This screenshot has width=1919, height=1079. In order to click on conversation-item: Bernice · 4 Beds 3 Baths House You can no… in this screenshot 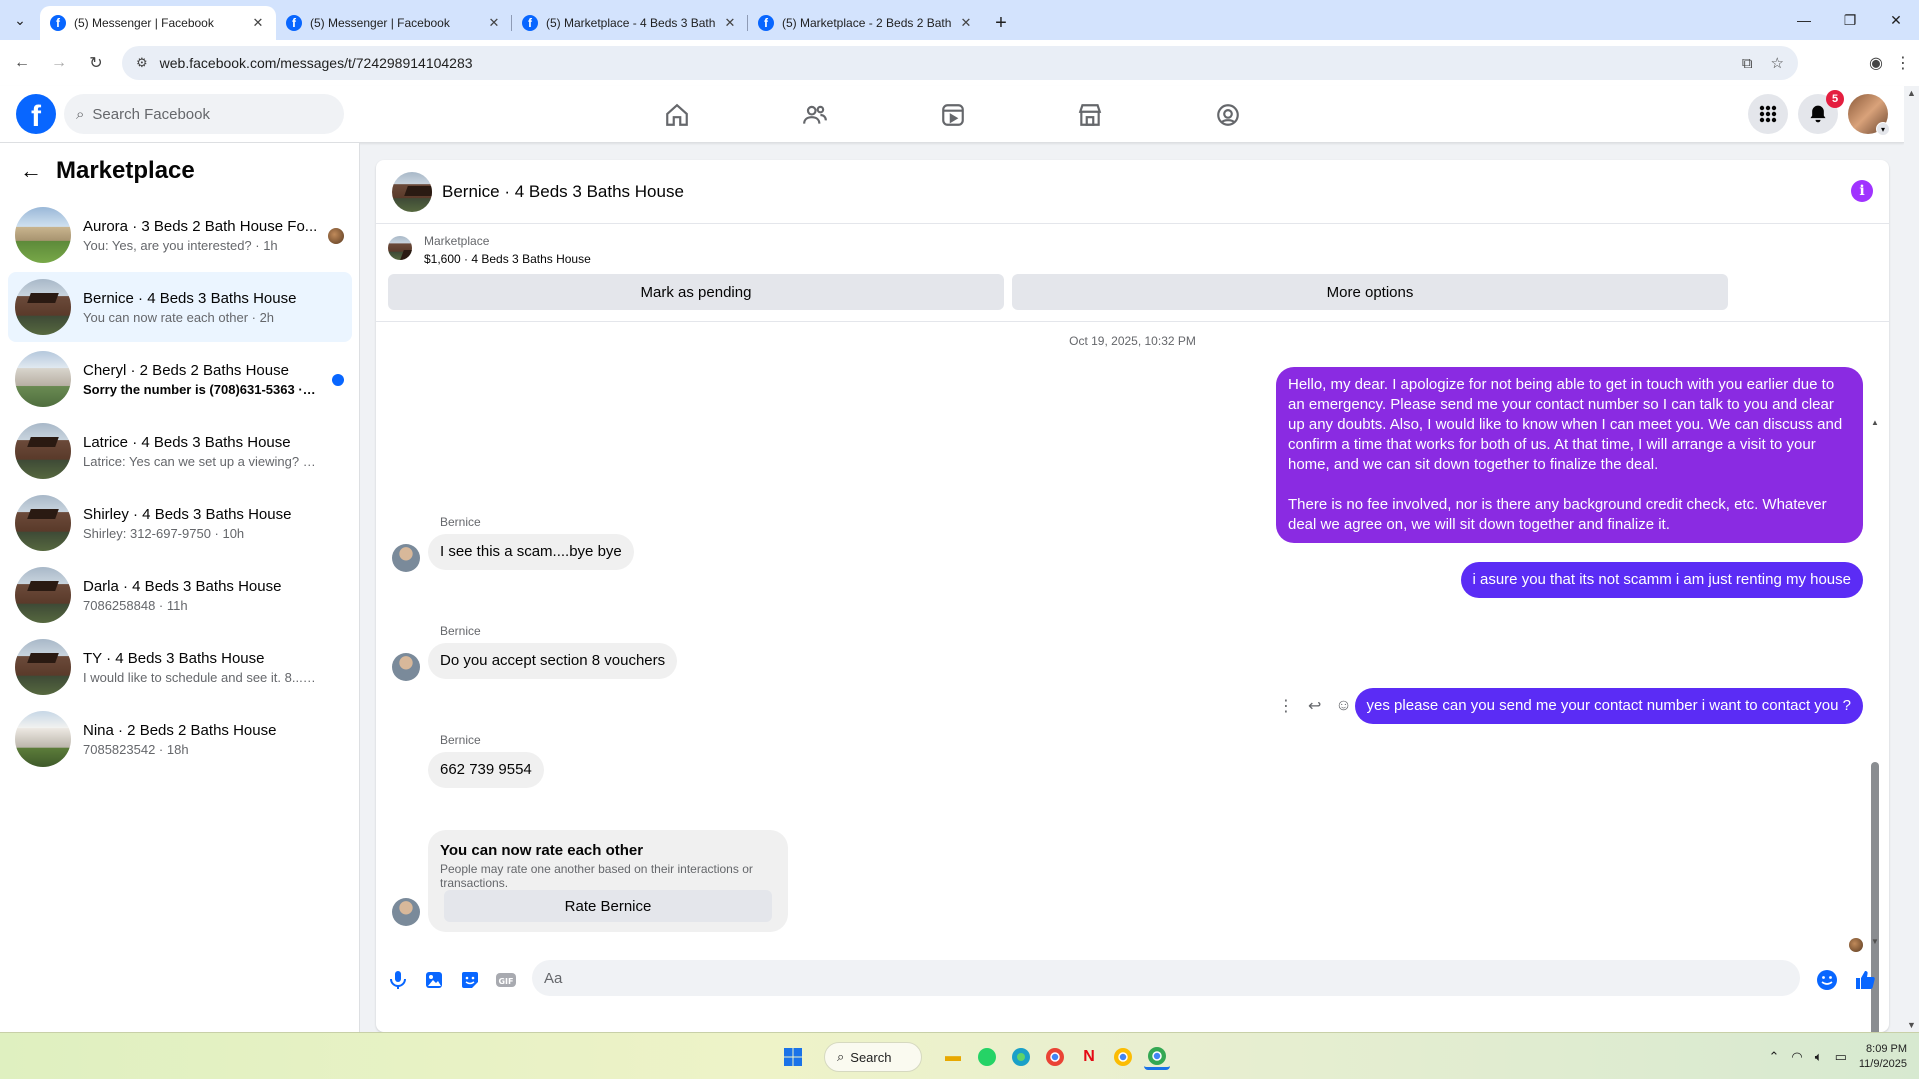, I will do `click(180, 307)`.